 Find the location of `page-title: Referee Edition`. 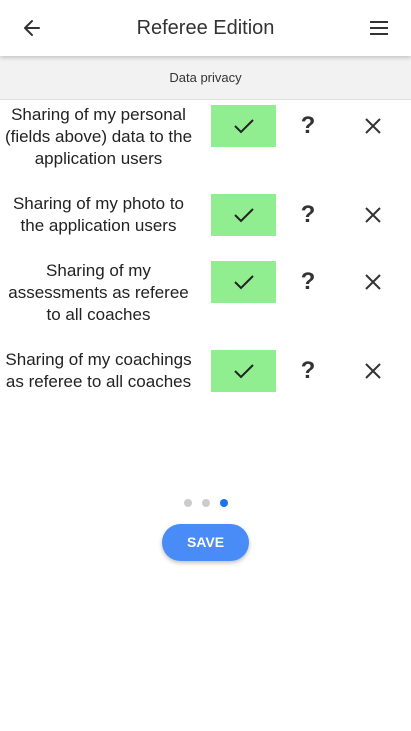

page-title: Referee Edition is located at coordinates (205, 28).